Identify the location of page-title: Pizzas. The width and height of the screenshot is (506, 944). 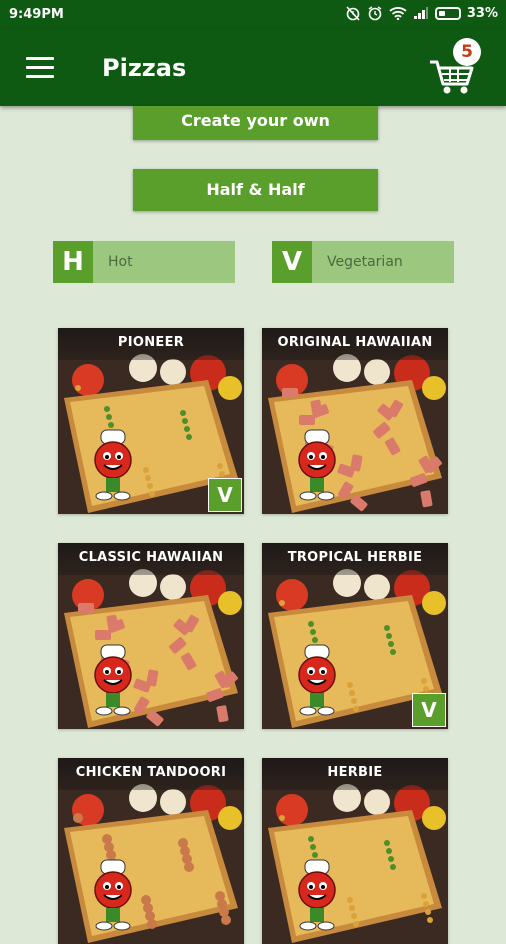
(144, 68).